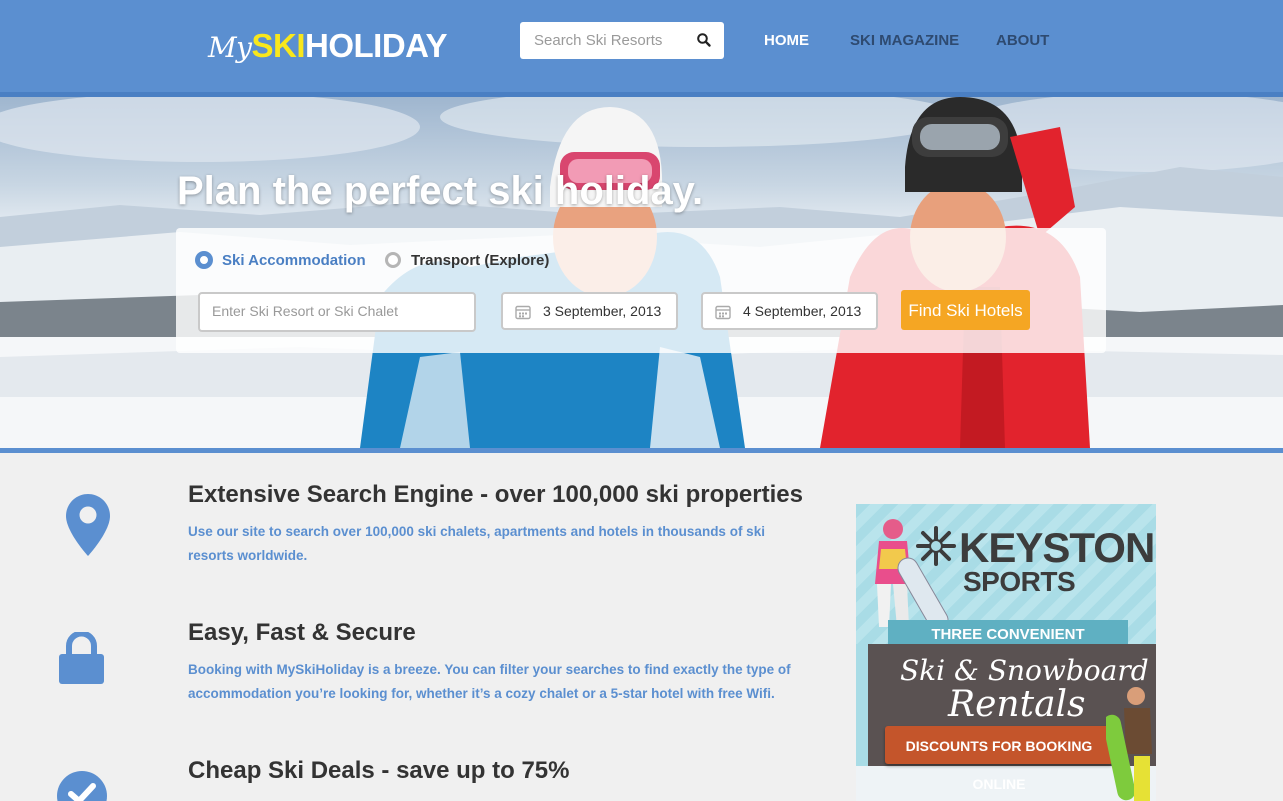  Describe the element at coordinates (302, 632) in the screenshot. I see `feature-title-secure: Easy, Fast & Secure` at that location.